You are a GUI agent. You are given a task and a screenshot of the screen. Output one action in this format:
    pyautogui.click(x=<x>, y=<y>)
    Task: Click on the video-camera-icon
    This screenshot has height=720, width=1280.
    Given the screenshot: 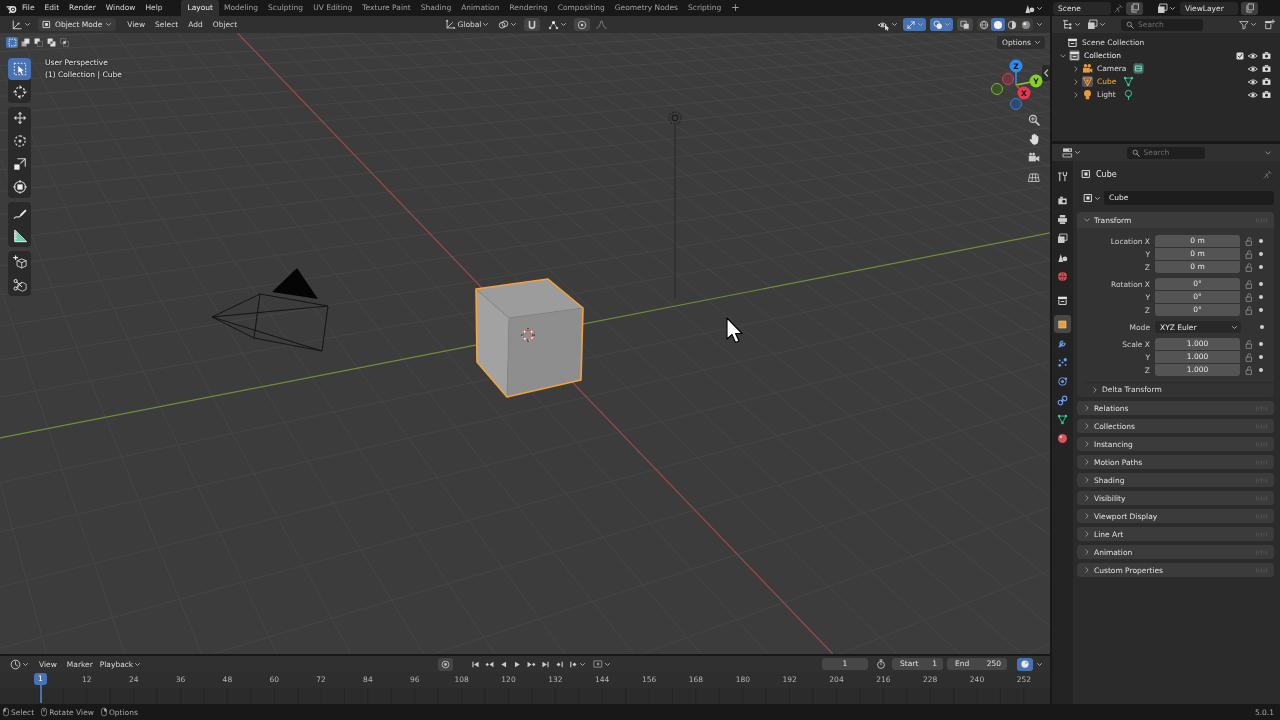 What is the action you would take?
    pyautogui.click(x=1034, y=158)
    